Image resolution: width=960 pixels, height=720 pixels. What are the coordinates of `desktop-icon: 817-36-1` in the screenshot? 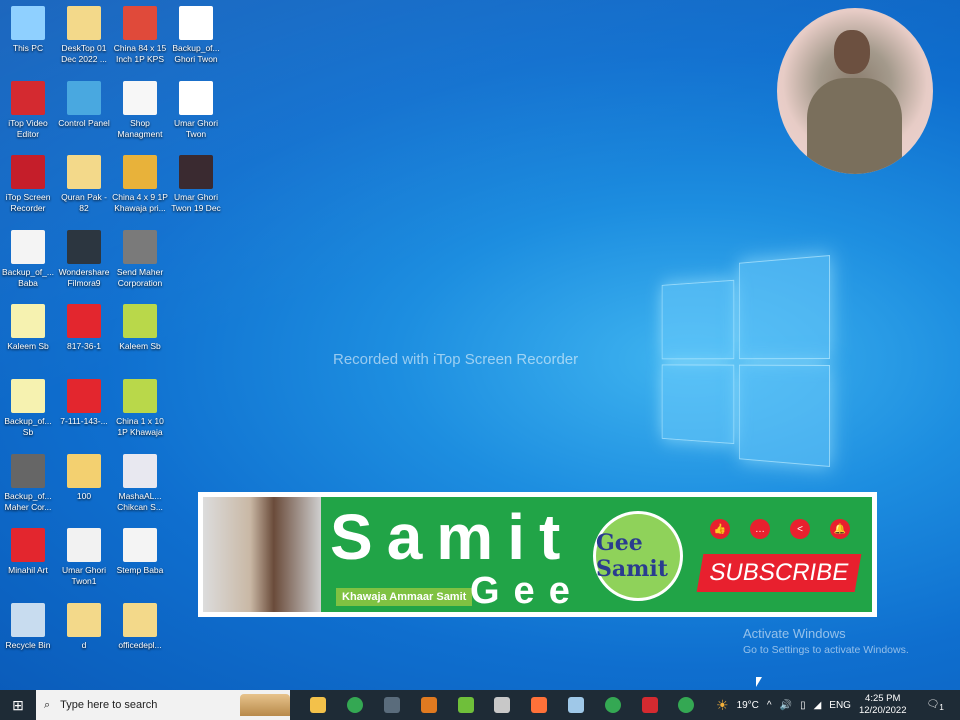 It's located at (84, 328).